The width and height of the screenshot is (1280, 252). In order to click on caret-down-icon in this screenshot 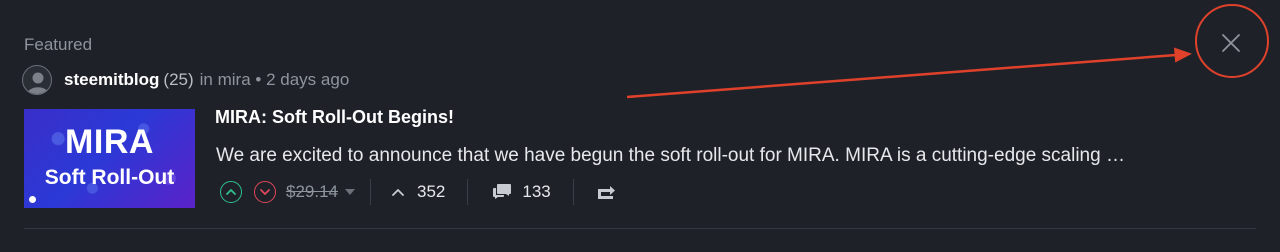, I will do `click(350, 192)`.